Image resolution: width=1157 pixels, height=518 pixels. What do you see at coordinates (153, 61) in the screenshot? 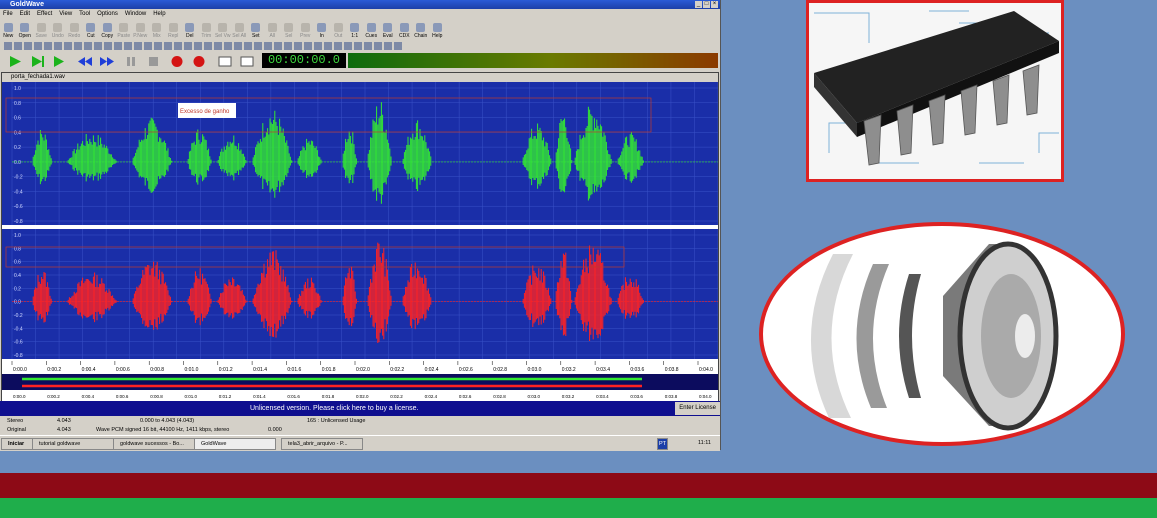
I see `stop-icon` at bounding box center [153, 61].